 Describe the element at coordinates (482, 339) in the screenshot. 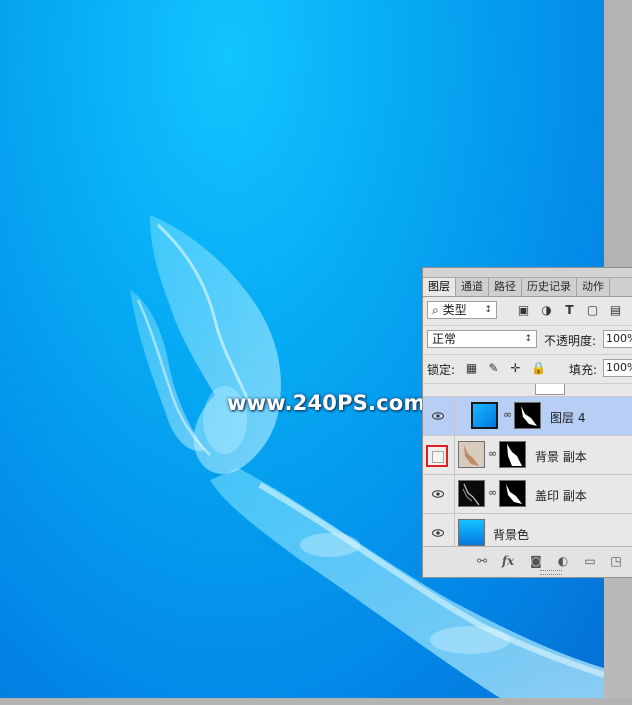

I see `blend-mode-select: 正常 ↕` at that location.